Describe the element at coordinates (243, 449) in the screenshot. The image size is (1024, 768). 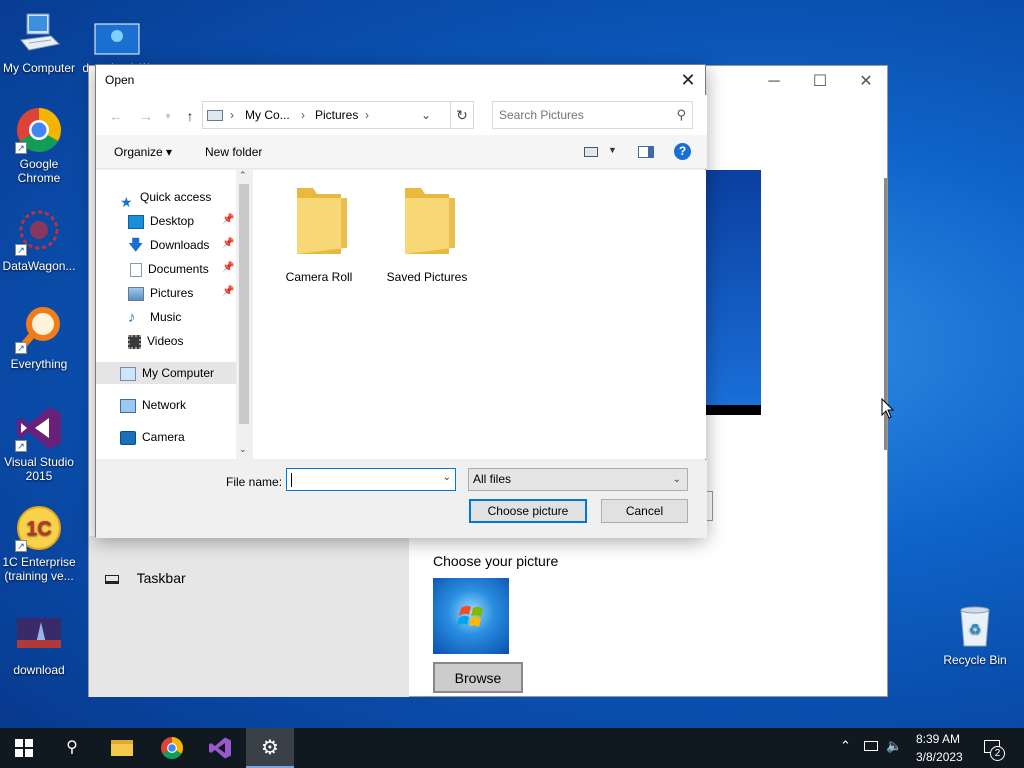
I see `scroll-down-icon: ⌄` at that location.